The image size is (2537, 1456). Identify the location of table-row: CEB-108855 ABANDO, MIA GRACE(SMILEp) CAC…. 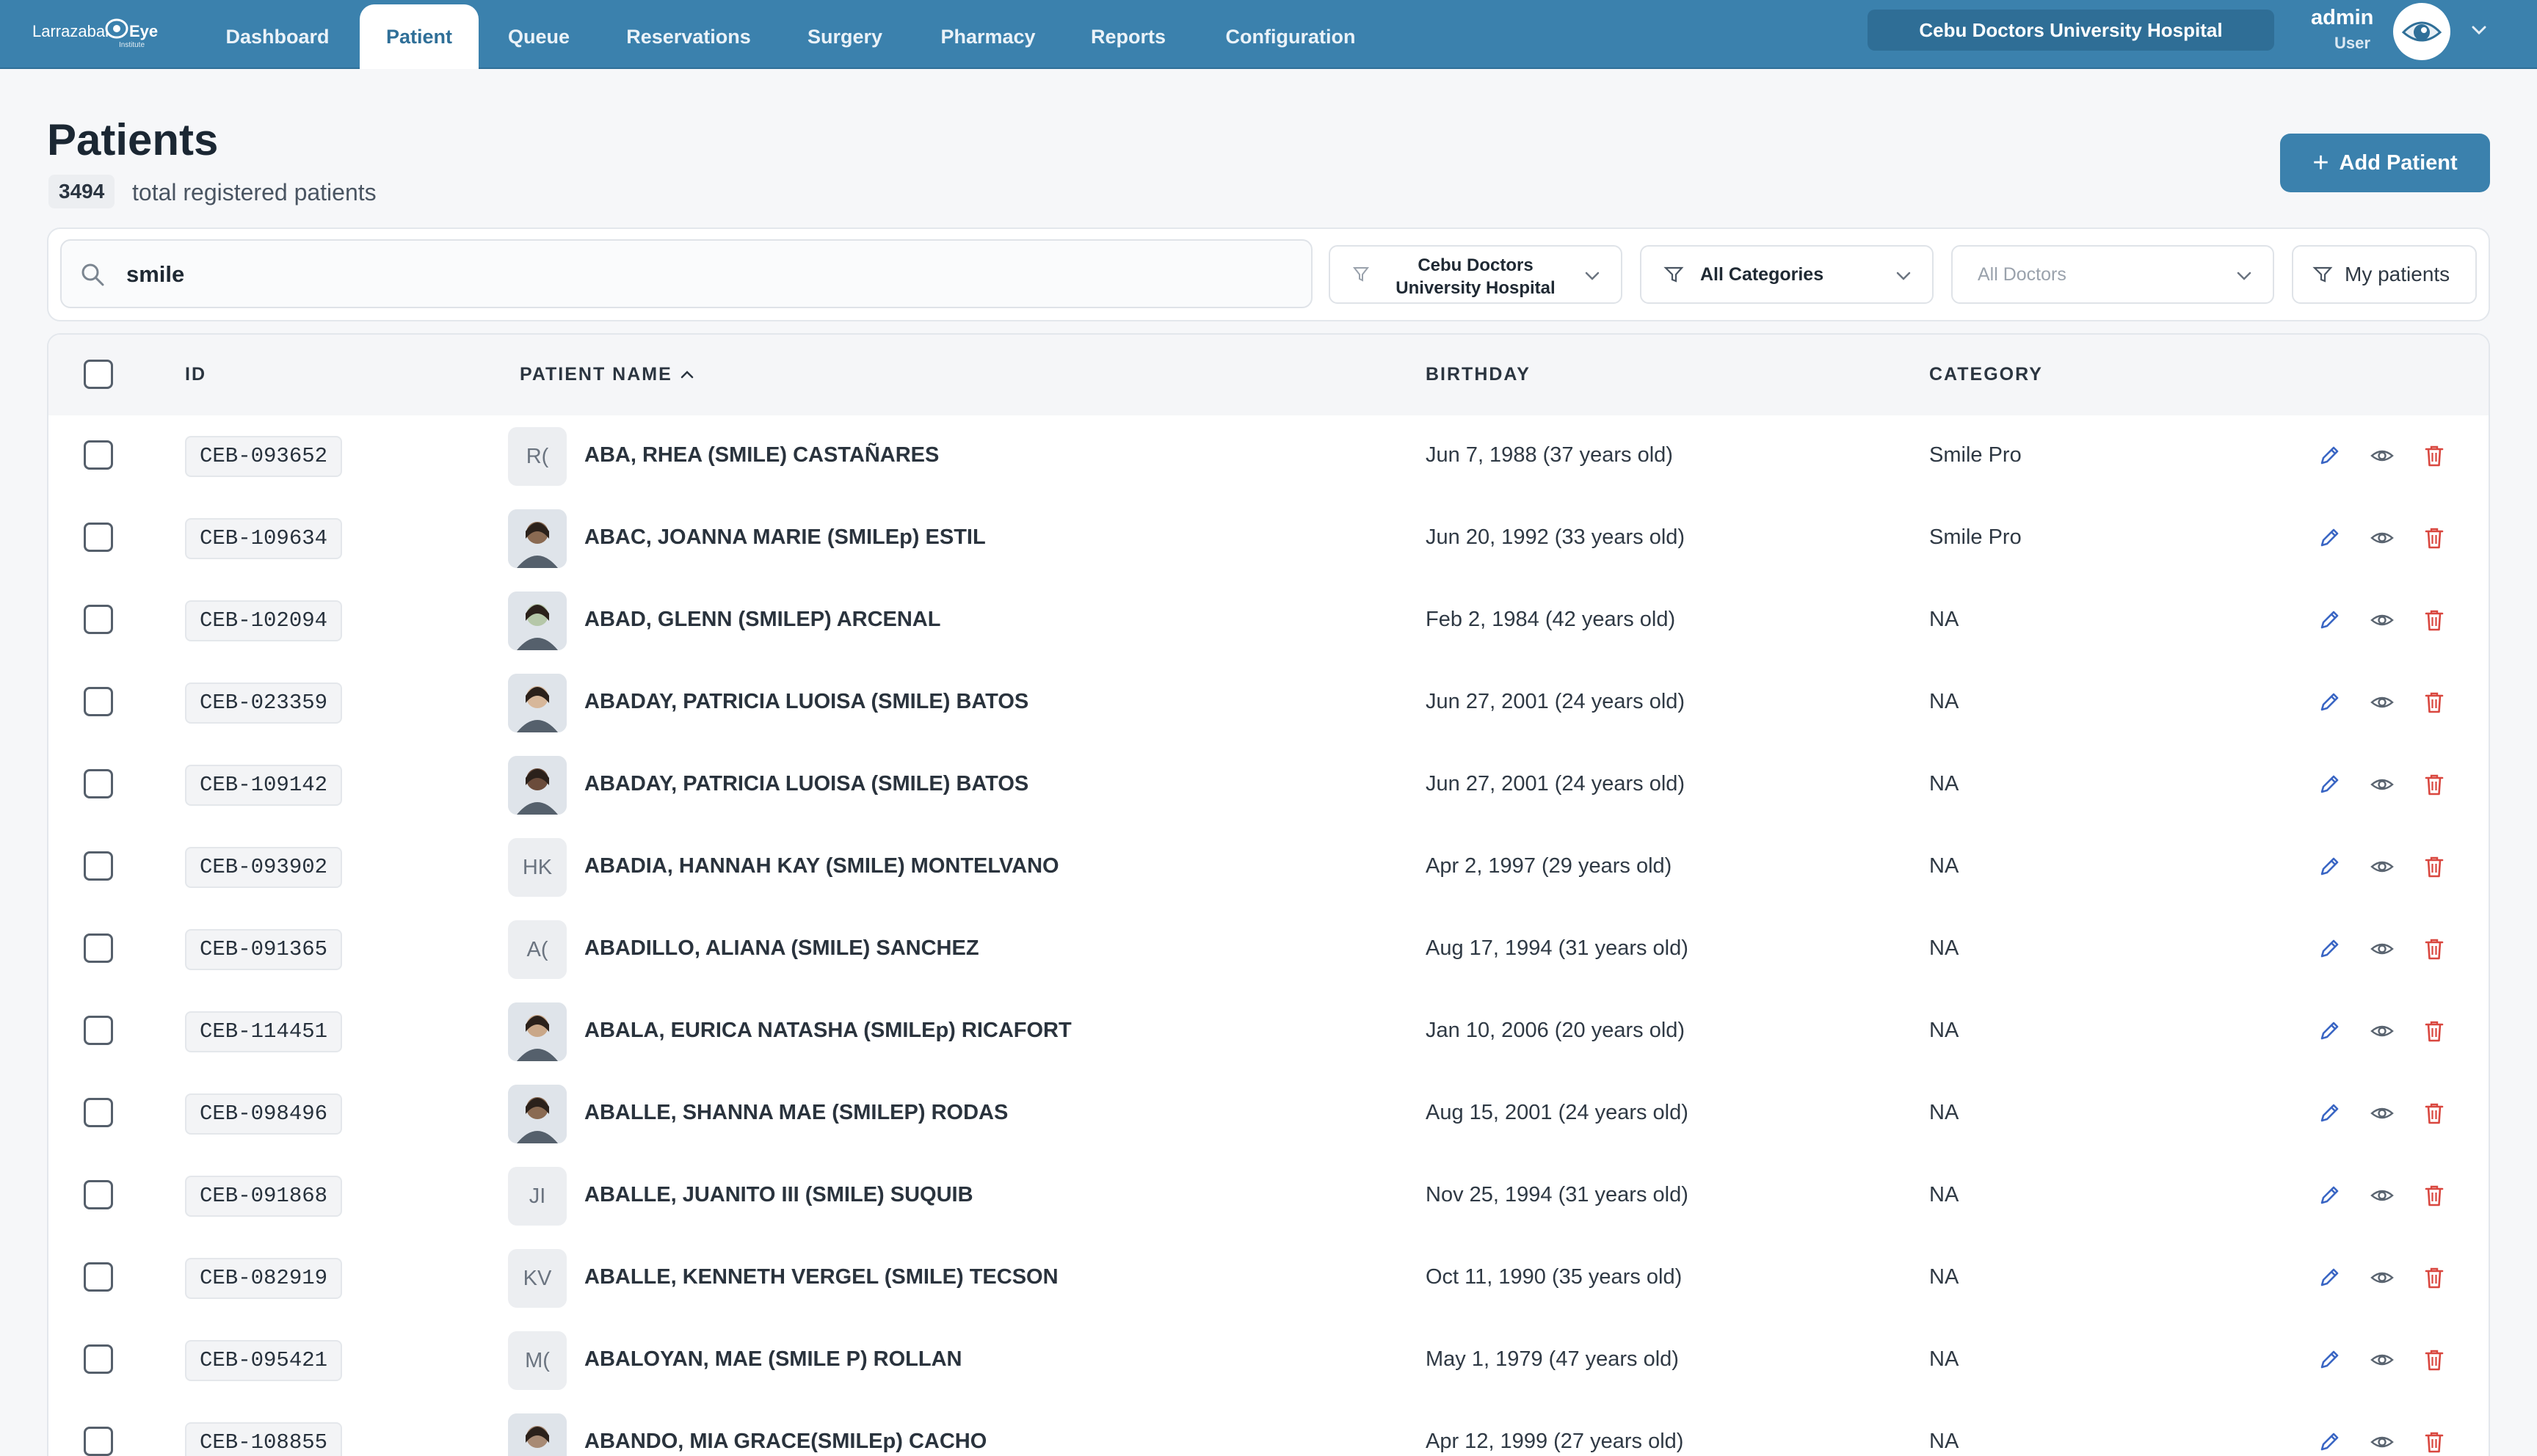
(1268, 1429).